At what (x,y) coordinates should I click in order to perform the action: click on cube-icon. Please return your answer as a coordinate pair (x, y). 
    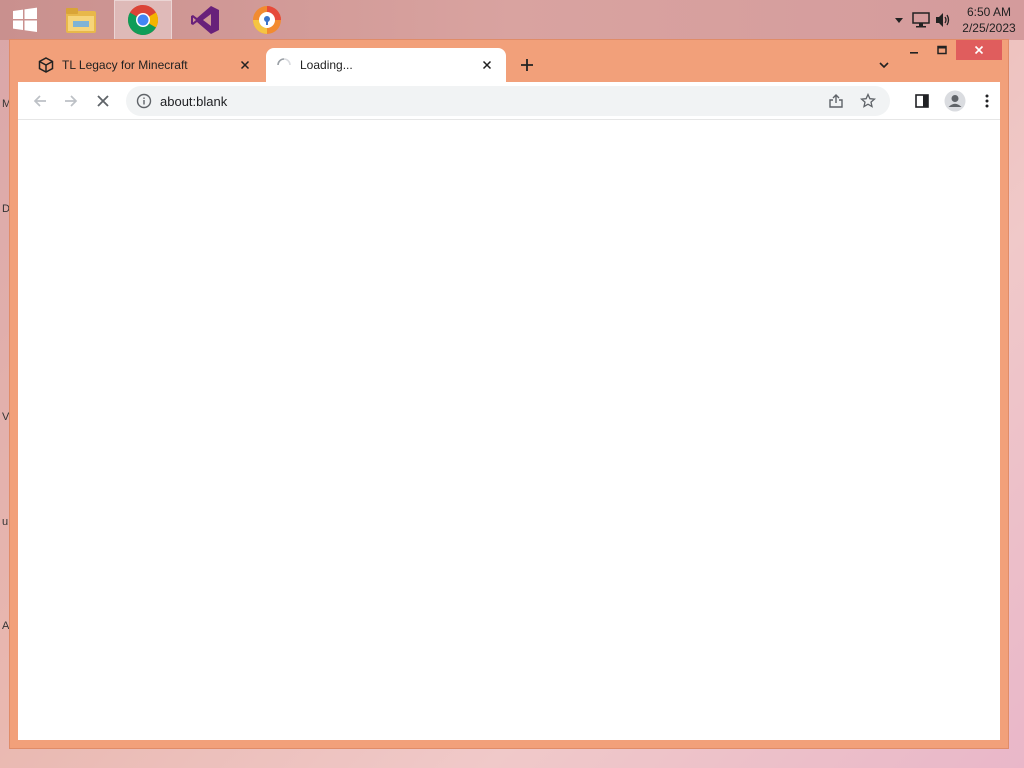
    Looking at the image, I should click on (46, 65).